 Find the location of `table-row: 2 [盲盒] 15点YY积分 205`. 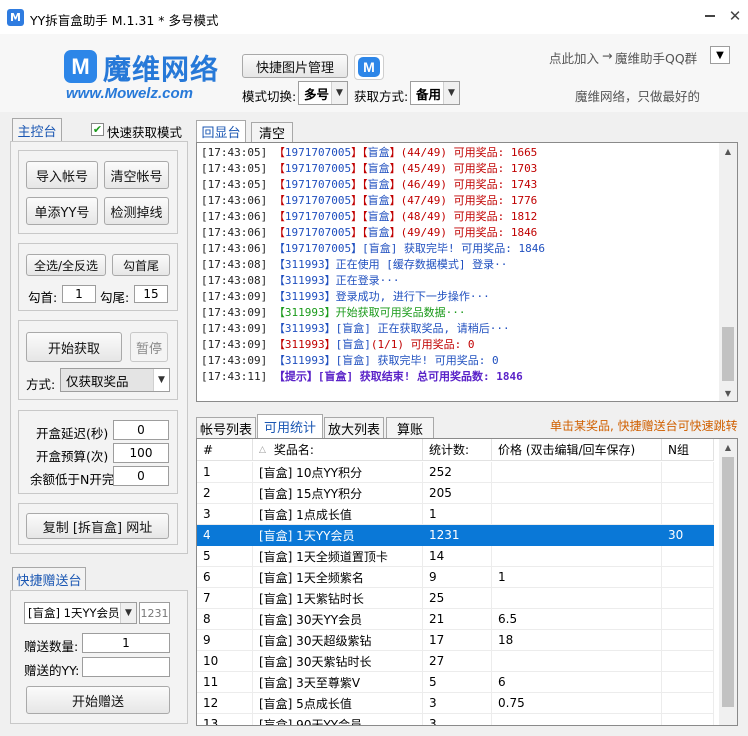

table-row: 2 [盲盒] 15点YY积分 205 is located at coordinates (455, 493).